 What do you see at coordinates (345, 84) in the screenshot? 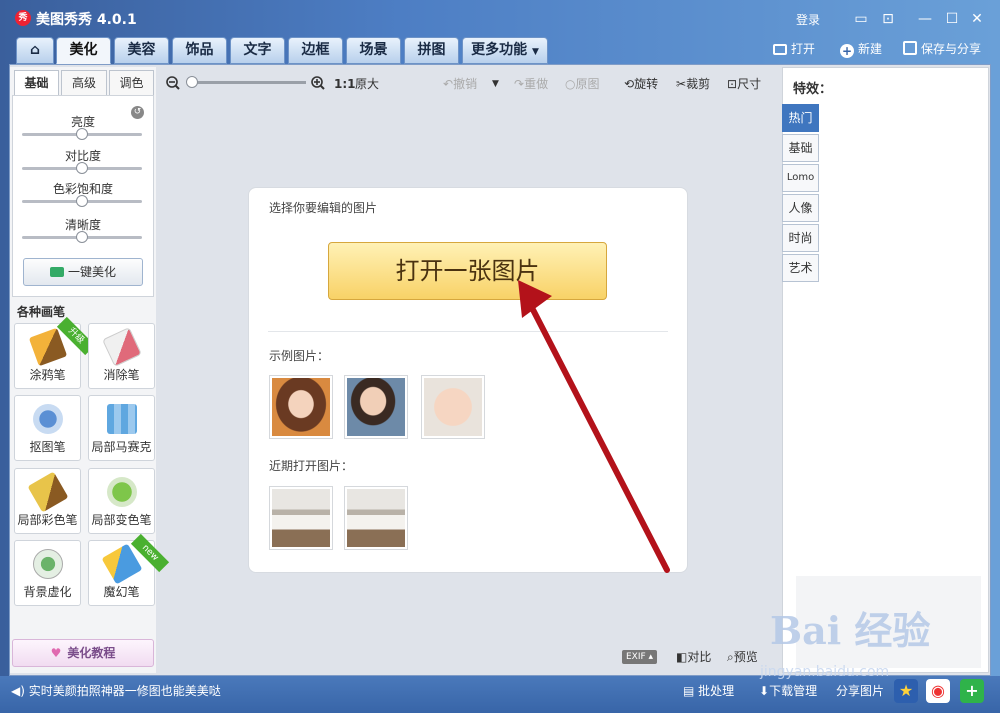
I see `actual-size-ratio: 1:1` at bounding box center [345, 84].